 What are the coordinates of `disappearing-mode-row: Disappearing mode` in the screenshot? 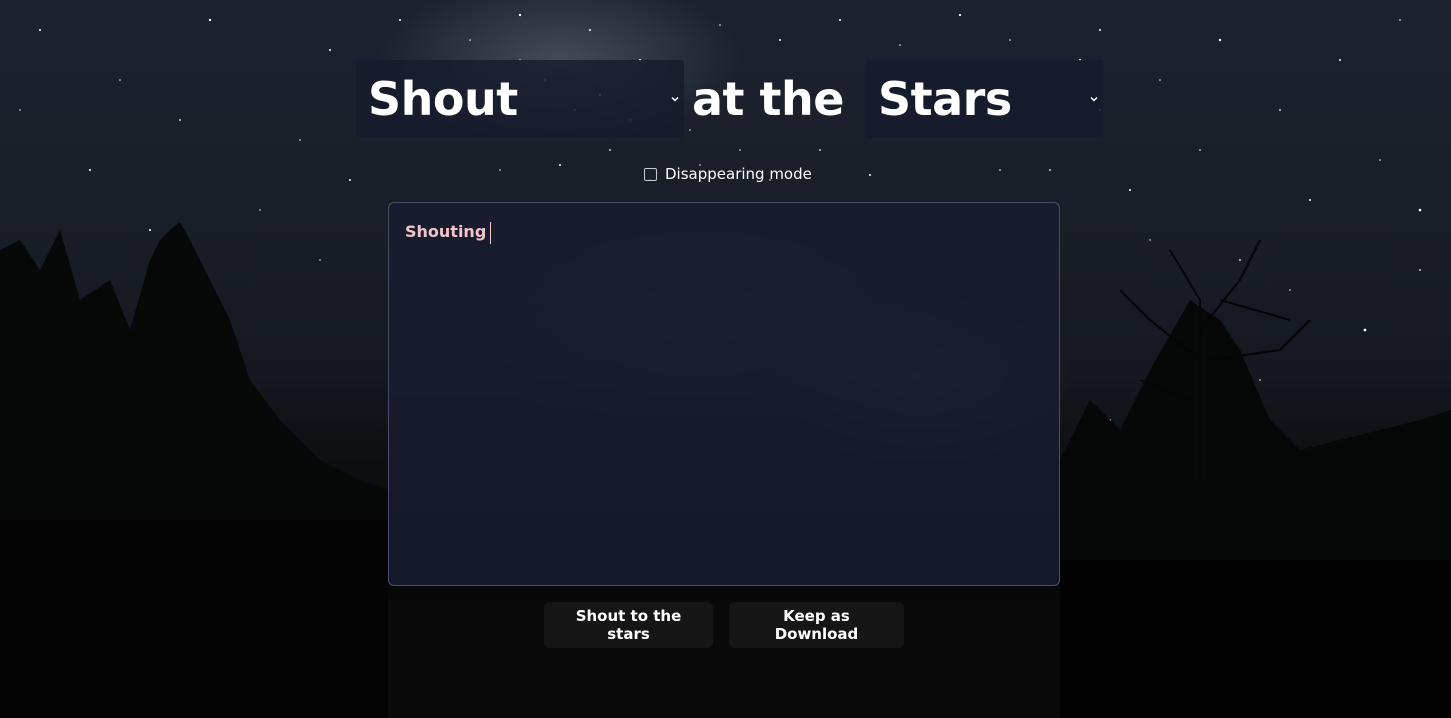 It's located at (728, 174).